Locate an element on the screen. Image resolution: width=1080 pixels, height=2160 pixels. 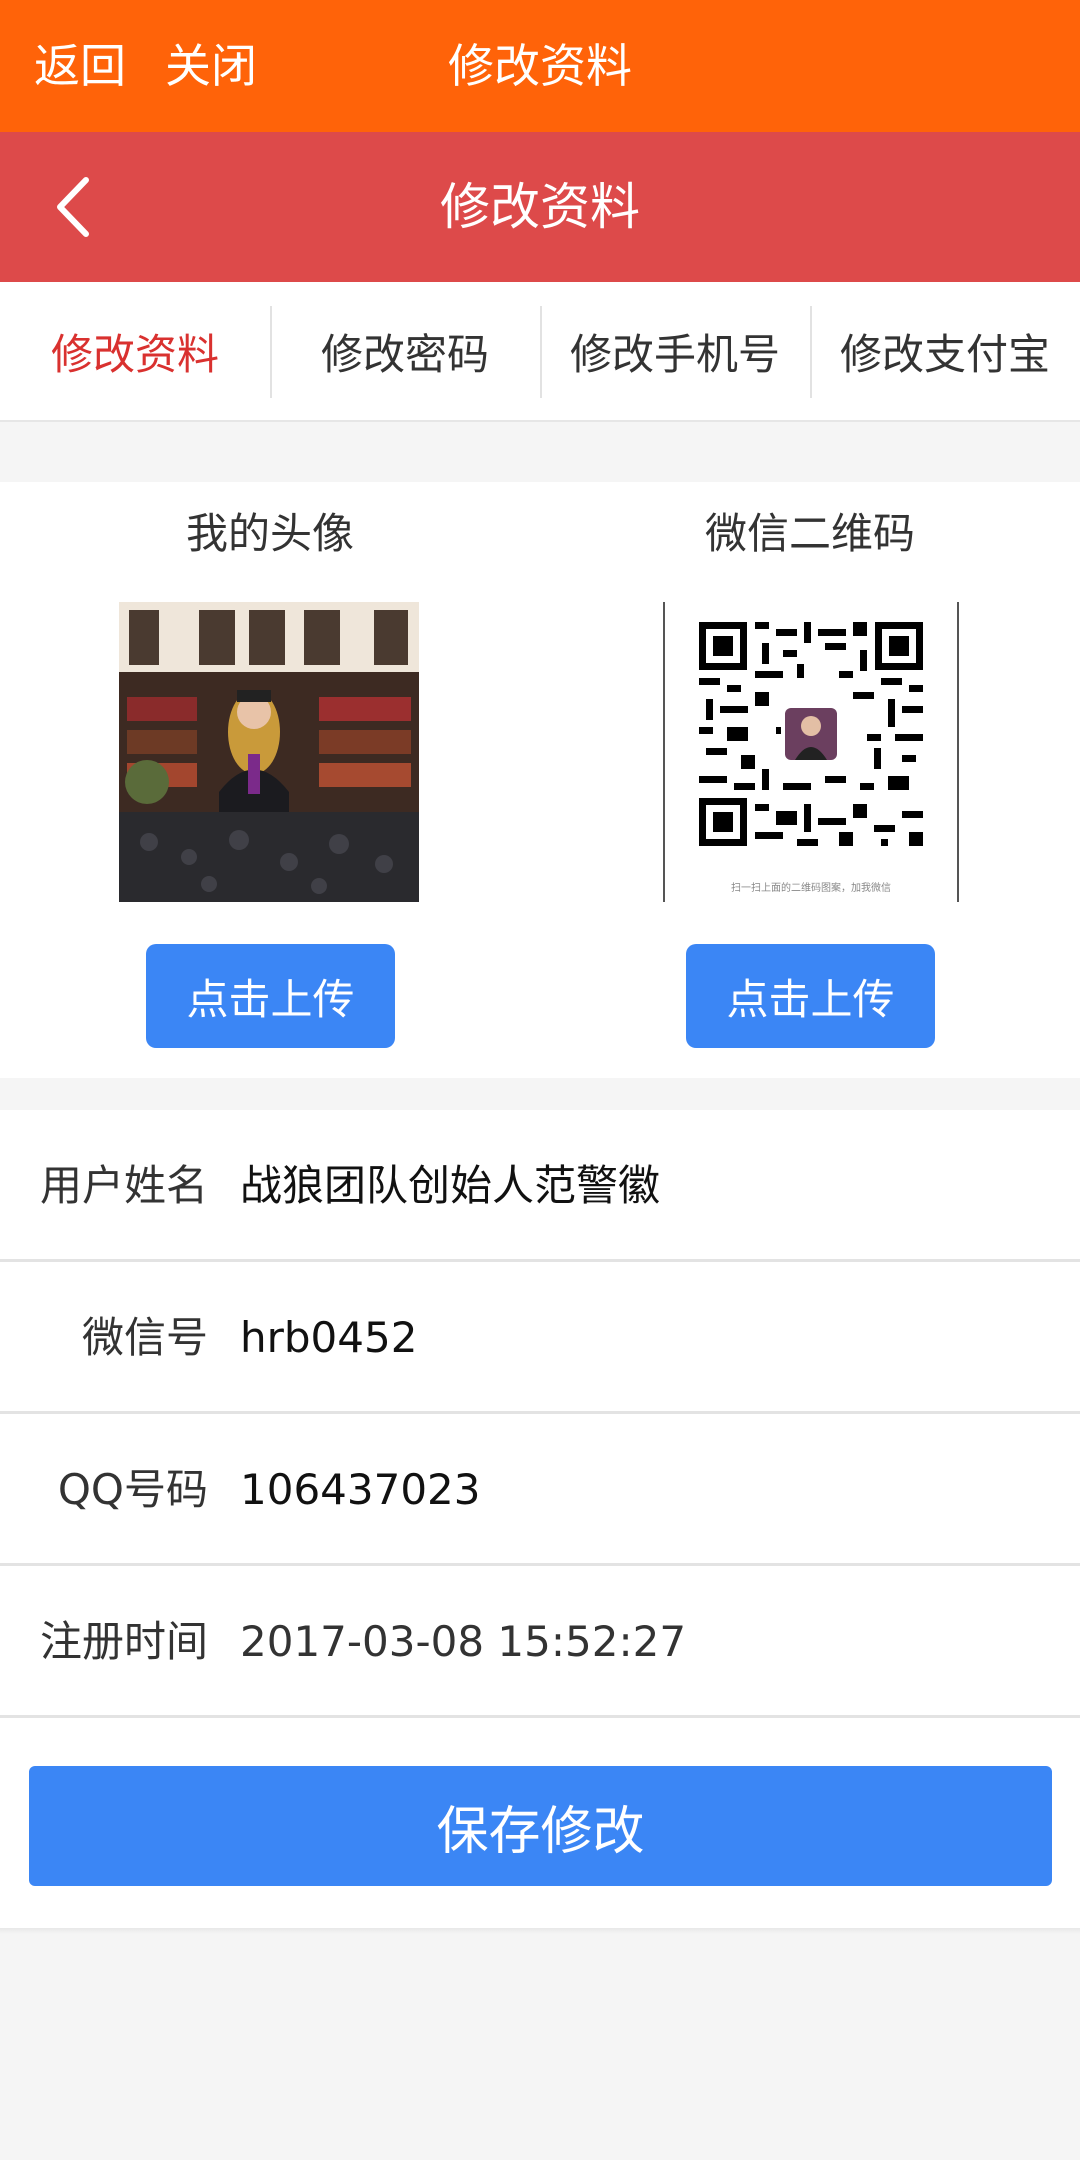
wechat-qr-section: 微信二维码 扫一扫上面的二维码图案，加我微信 点击上传 is located at coordinates (810, 780).